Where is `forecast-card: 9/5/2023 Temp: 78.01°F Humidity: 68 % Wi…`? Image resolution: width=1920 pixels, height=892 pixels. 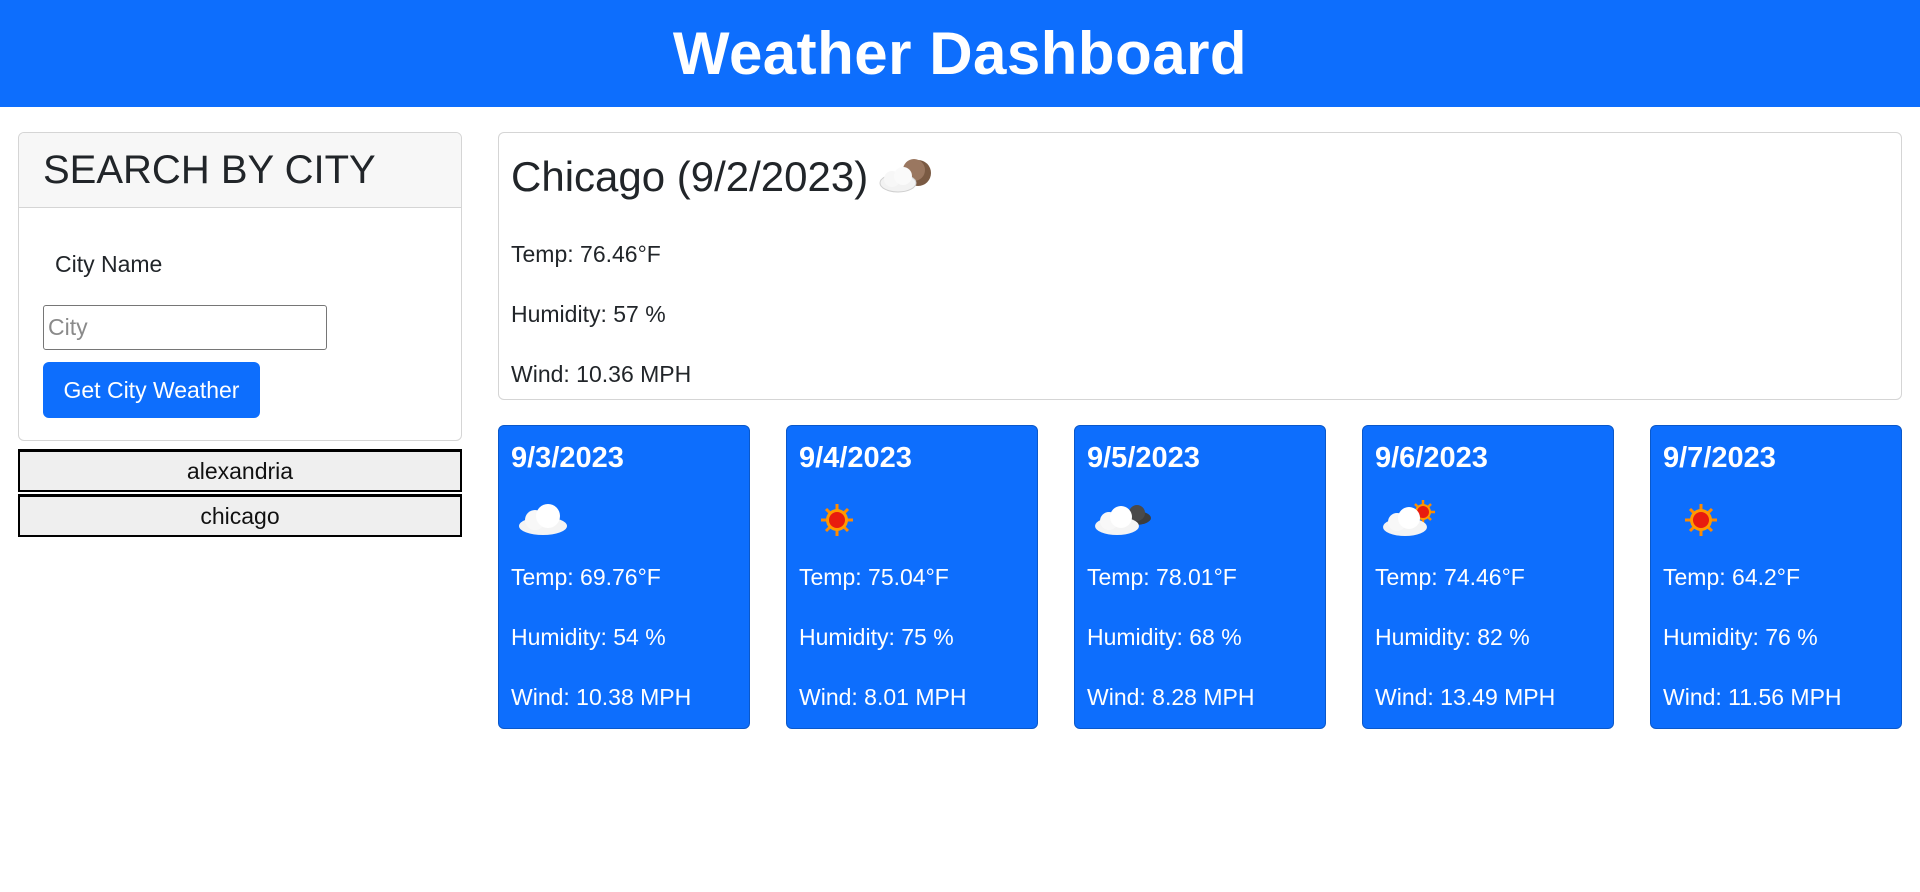 forecast-card: 9/5/2023 Temp: 78.01°F Humidity: 68 % Wi… is located at coordinates (1200, 577).